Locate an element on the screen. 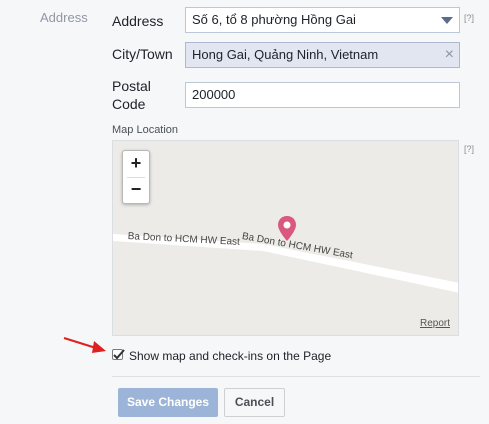  postal-label-line1: Postal is located at coordinates (131, 86).